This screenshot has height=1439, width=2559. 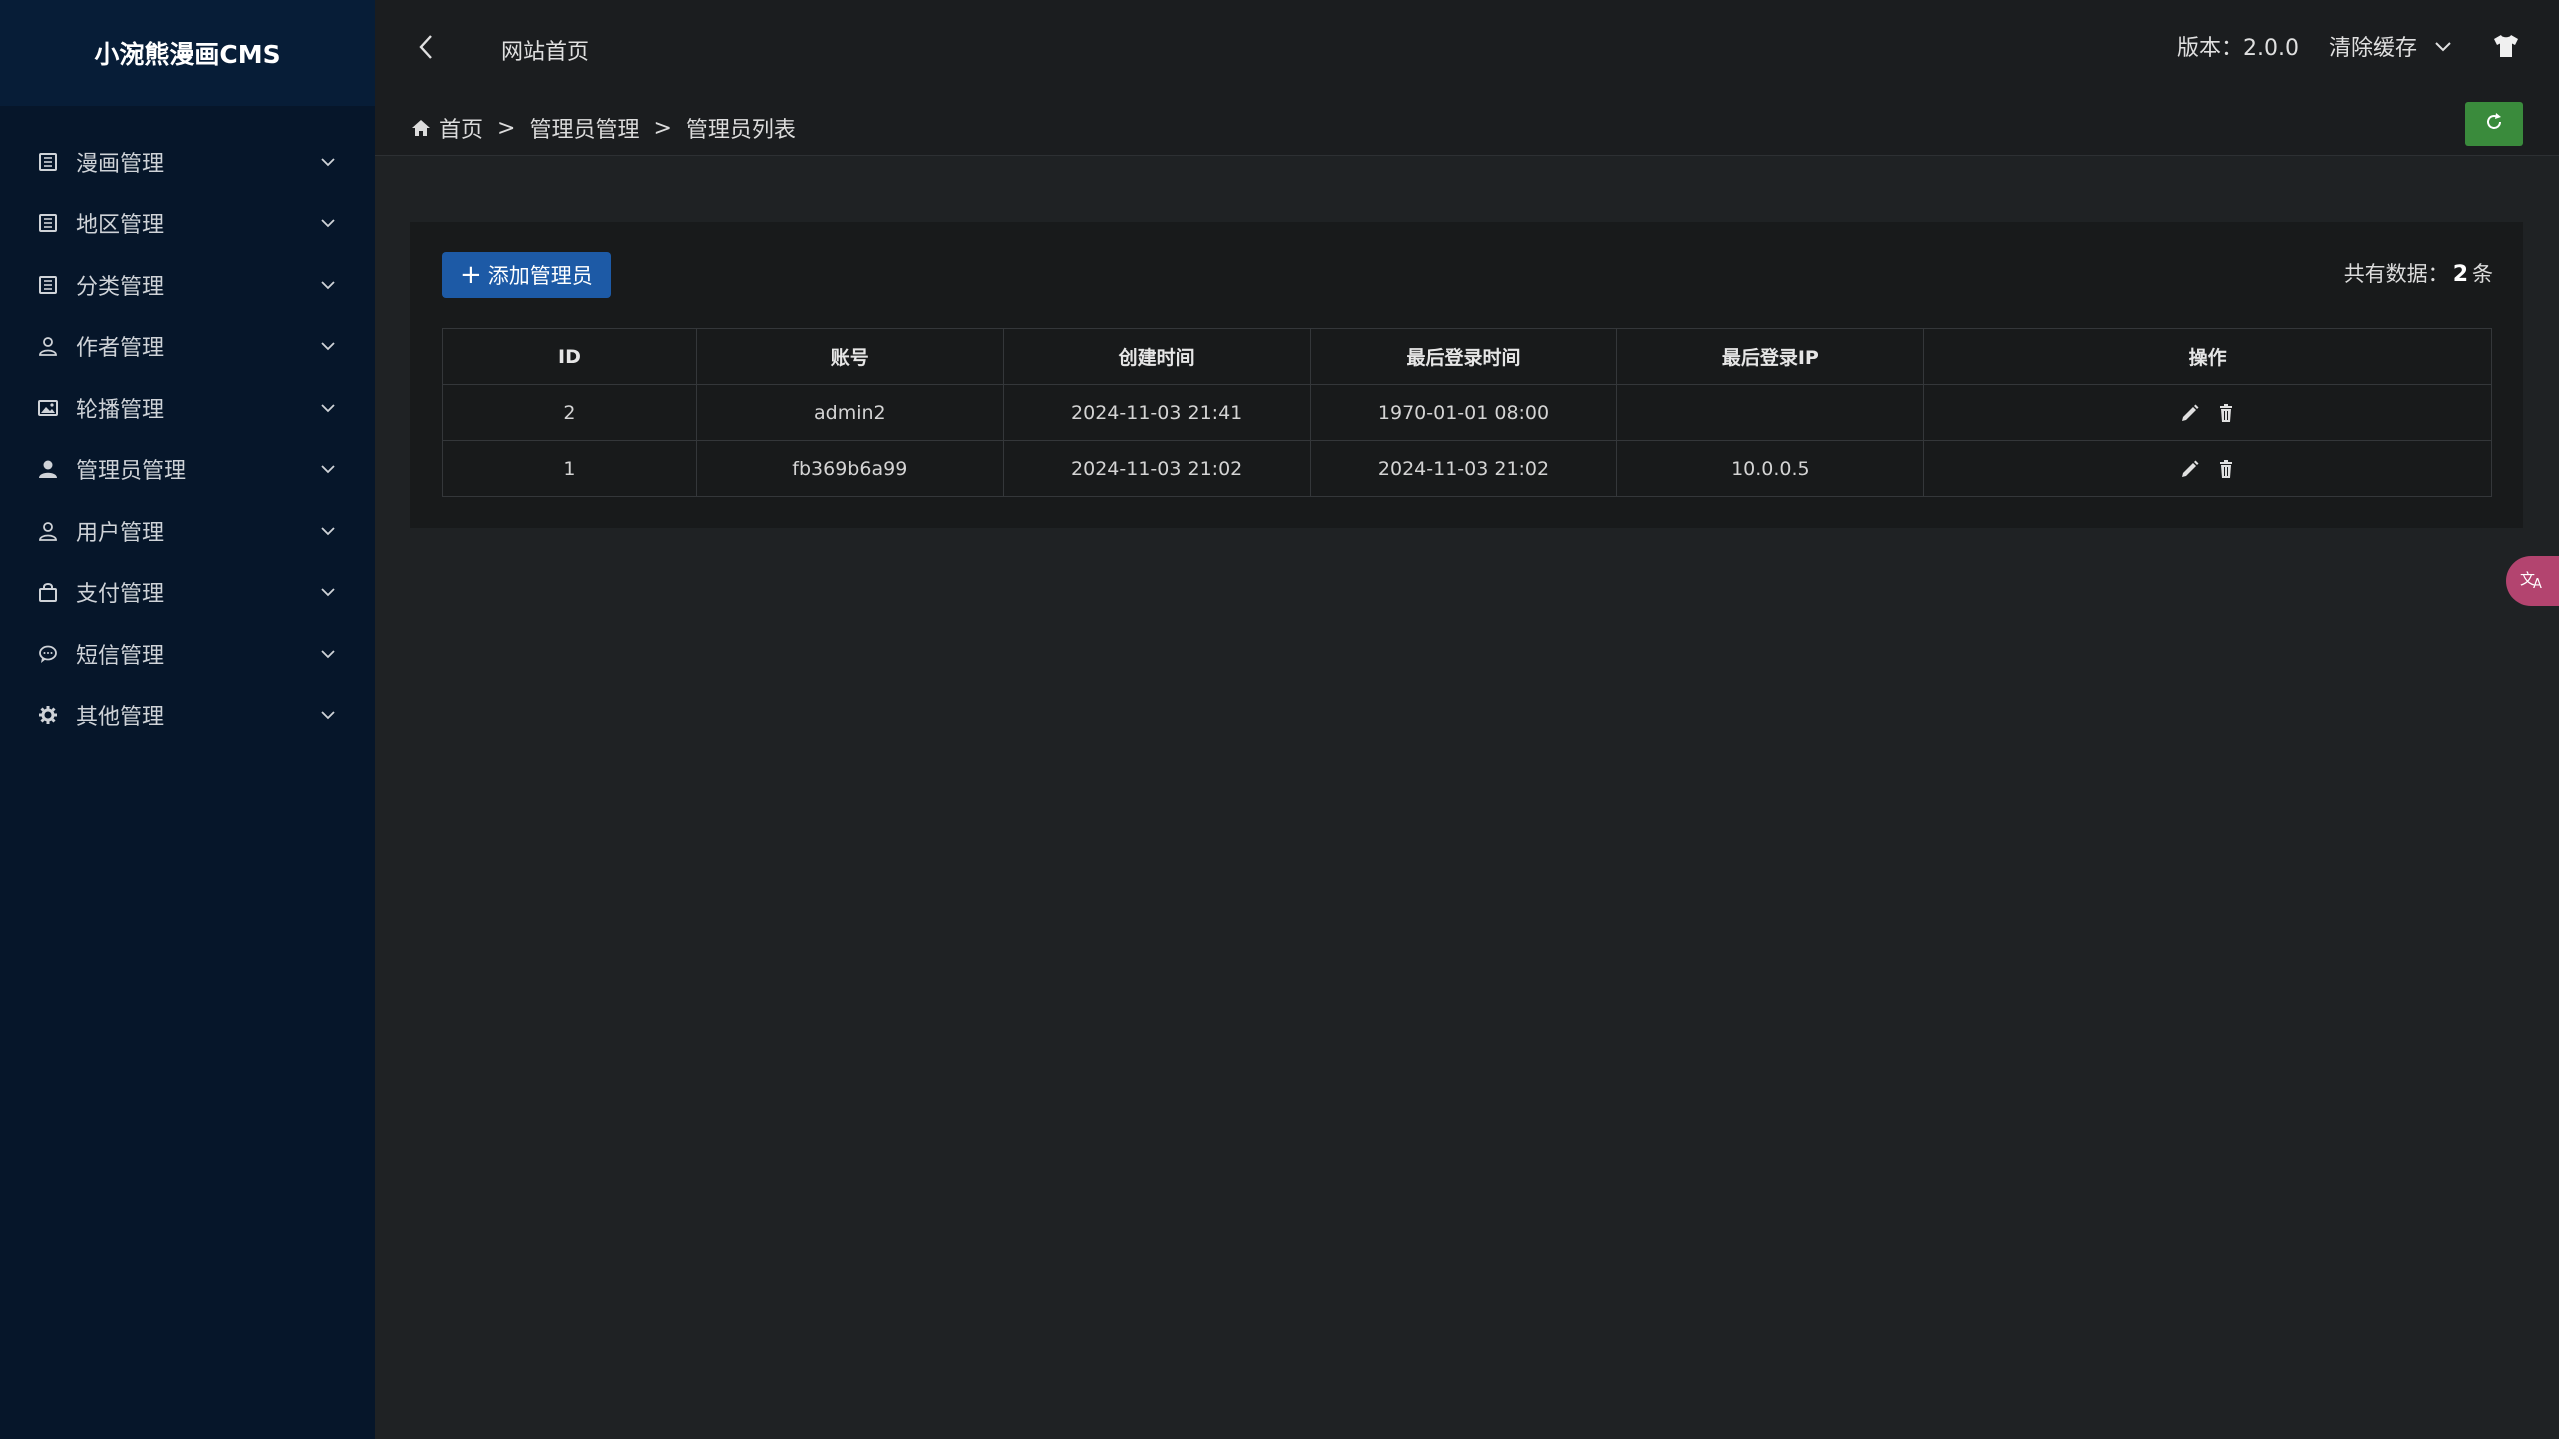 What do you see at coordinates (1463, 468) in the screenshot?
I see `cell-last-login: 2024-11-03 21:02` at bounding box center [1463, 468].